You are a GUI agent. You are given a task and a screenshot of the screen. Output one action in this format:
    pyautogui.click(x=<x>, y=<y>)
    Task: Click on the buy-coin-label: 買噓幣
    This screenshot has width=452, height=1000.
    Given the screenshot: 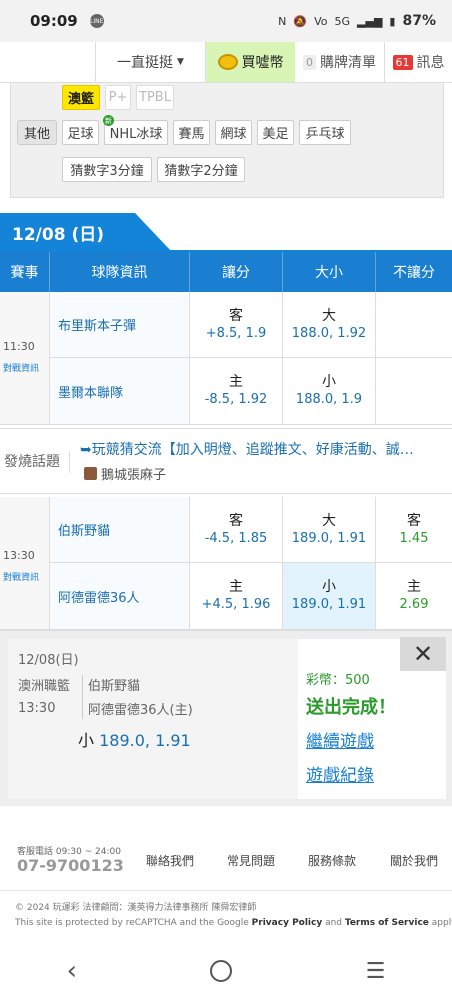 What is the action you would take?
    pyautogui.click(x=262, y=63)
    